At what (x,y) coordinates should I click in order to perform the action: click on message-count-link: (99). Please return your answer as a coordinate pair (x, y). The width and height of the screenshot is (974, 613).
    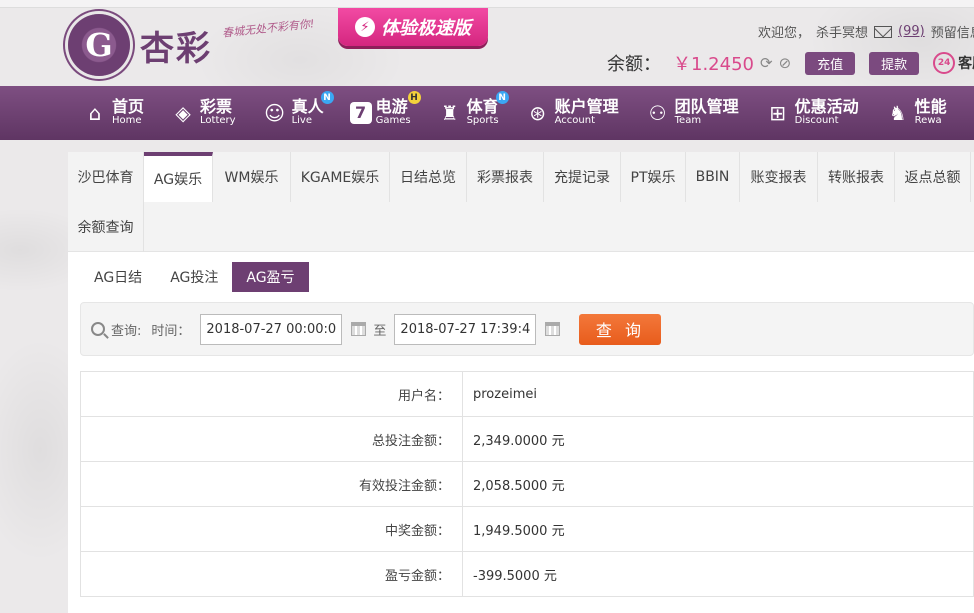
    Looking at the image, I should click on (911, 31).